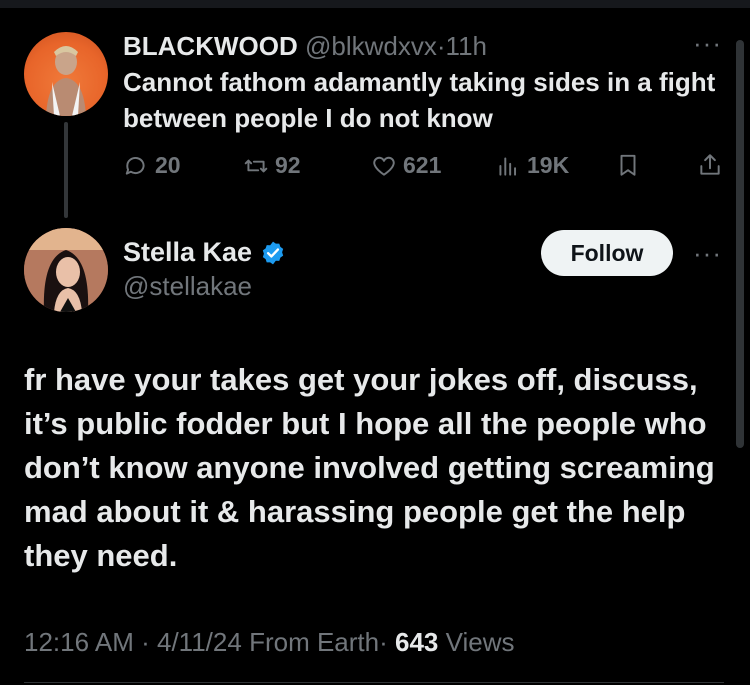 Image resolution: width=750 pixels, height=685 pixels. I want to click on share-icon, so click(710, 164).